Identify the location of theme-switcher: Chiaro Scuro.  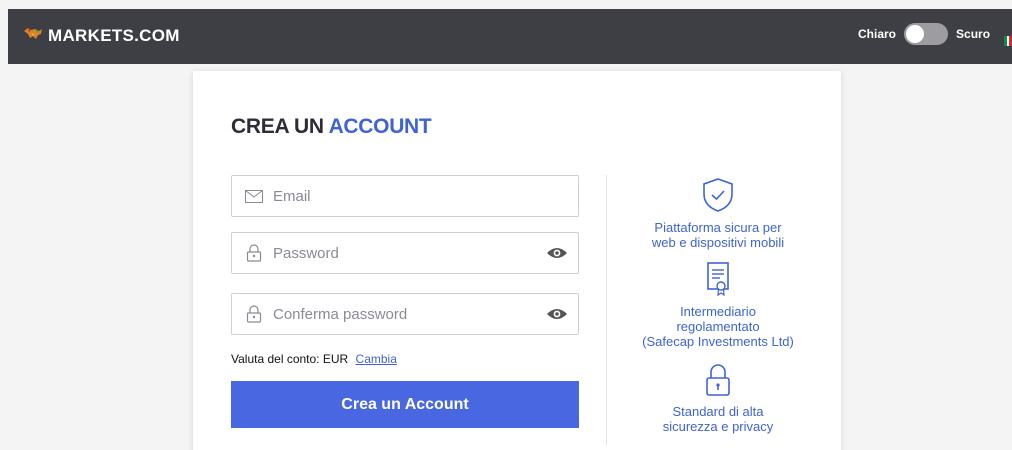
(924, 34).